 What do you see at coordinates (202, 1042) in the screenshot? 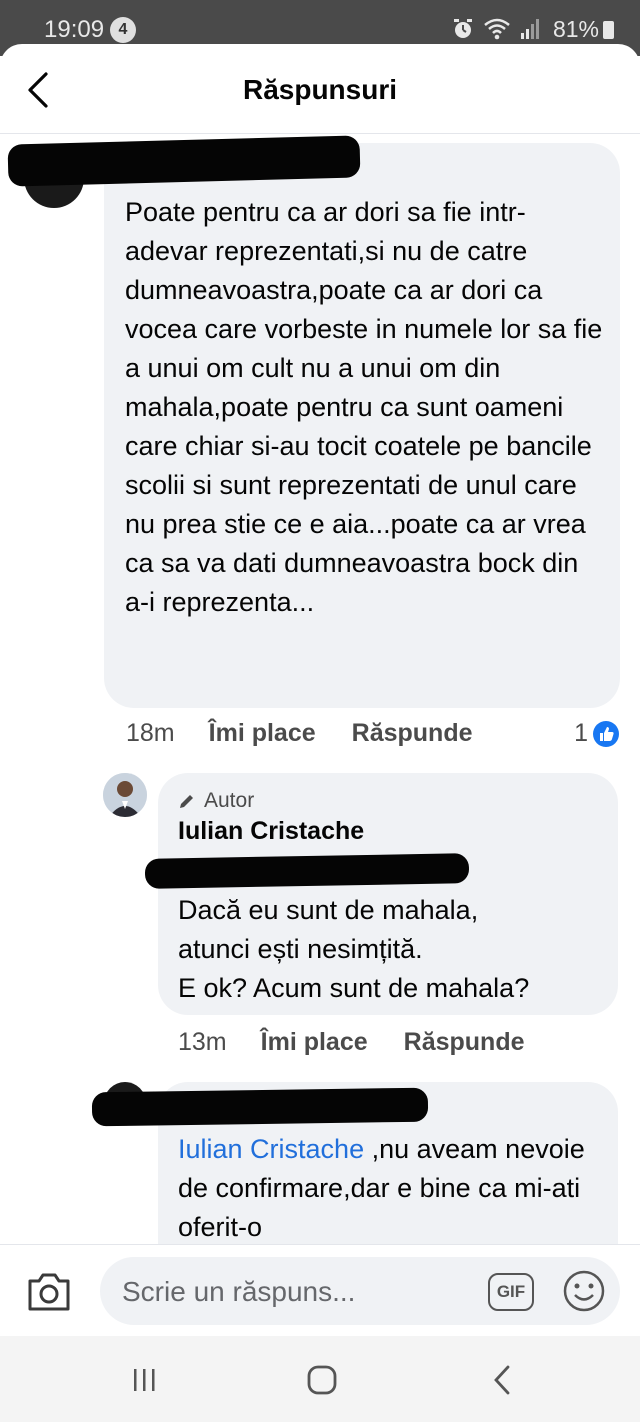
I see `comment-time: 13m` at bounding box center [202, 1042].